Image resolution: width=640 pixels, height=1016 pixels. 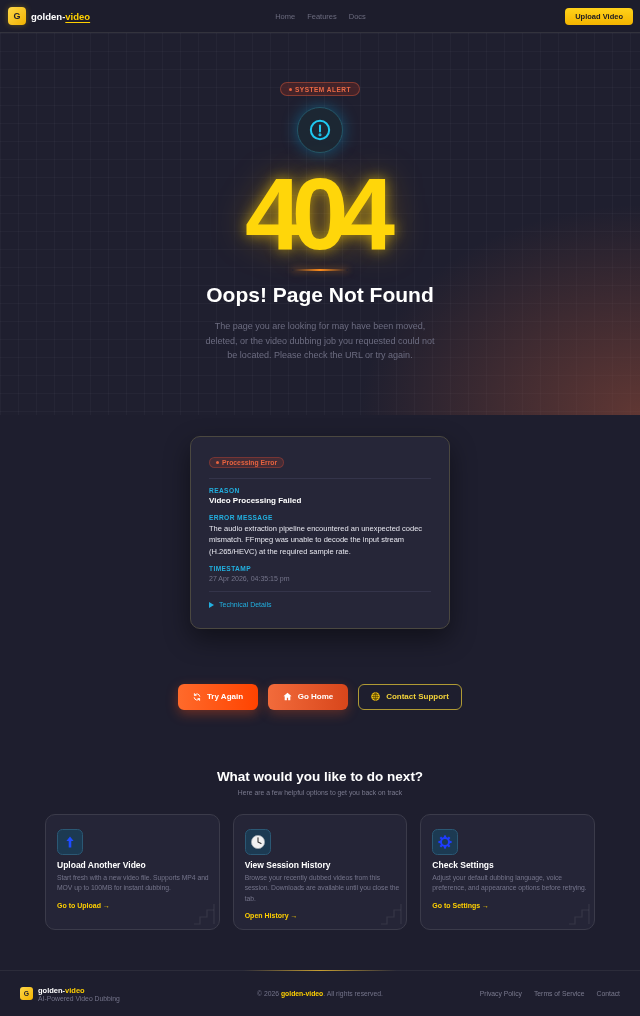 I want to click on clock-icon, so click(x=257, y=841).